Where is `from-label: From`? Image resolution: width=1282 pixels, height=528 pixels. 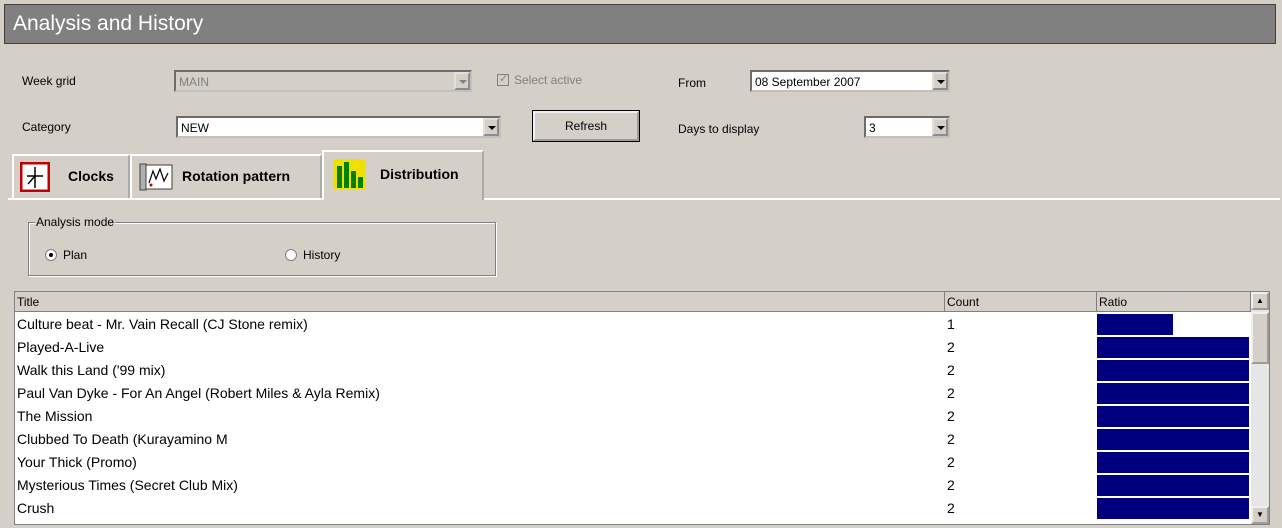 from-label: From is located at coordinates (692, 83).